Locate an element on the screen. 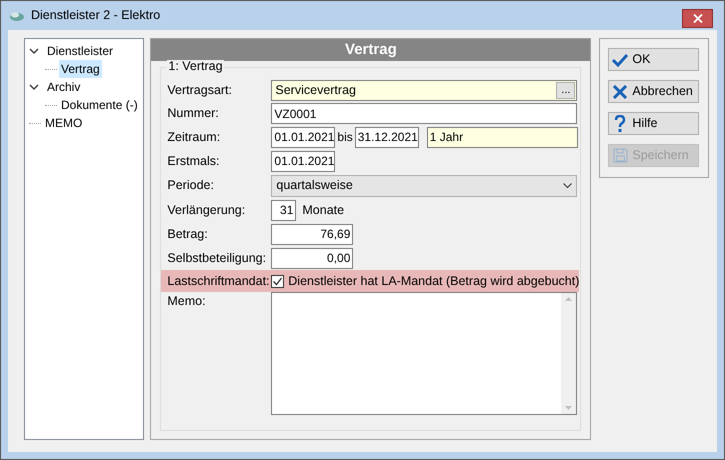 The width and height of the screenshot is (725, 460). field-label: Memo: is located at coordinates (187, 301).